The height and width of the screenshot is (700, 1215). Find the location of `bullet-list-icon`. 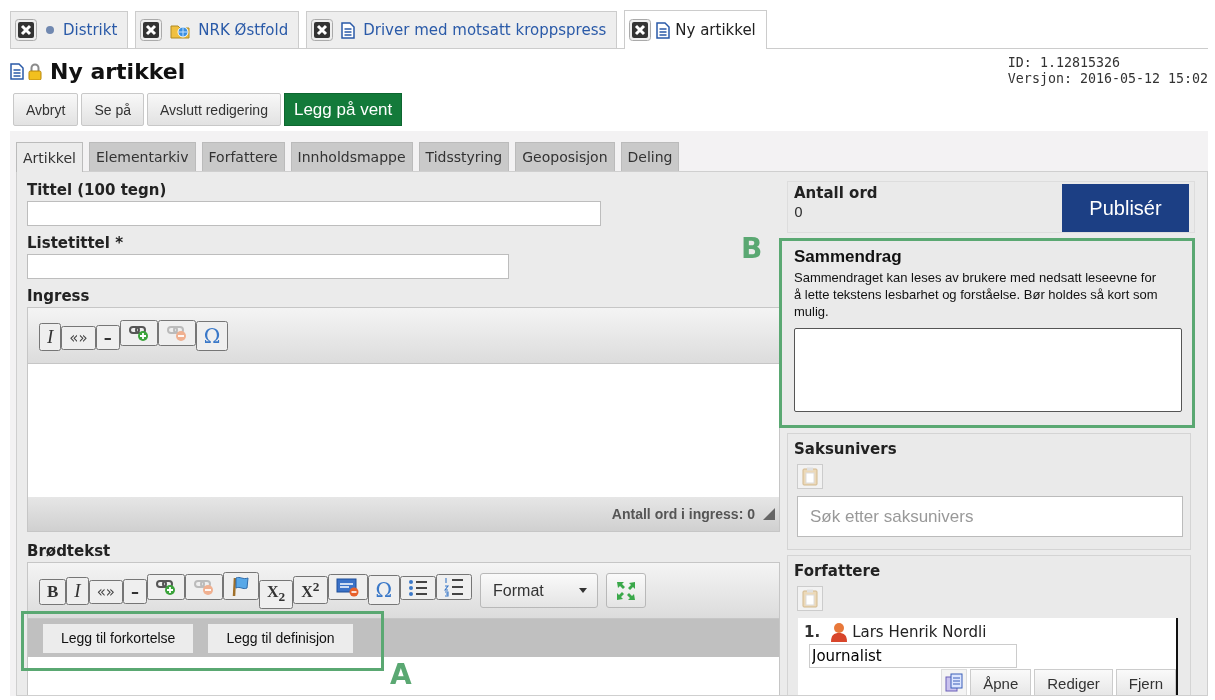

bullet-list-icon is located at coordinates (418, 588).